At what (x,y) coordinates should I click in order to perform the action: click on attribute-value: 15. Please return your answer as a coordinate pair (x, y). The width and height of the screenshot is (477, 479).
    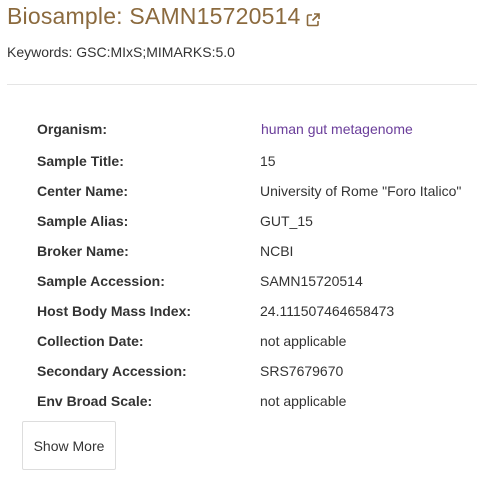
    Looking at the image, I should click on (268, 161).